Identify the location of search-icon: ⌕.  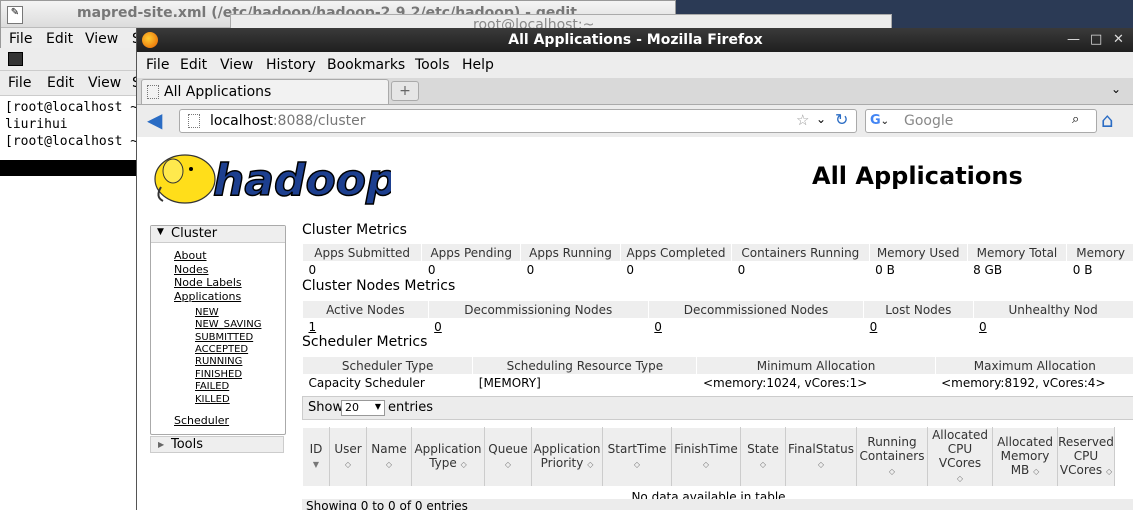
(1075, 119).